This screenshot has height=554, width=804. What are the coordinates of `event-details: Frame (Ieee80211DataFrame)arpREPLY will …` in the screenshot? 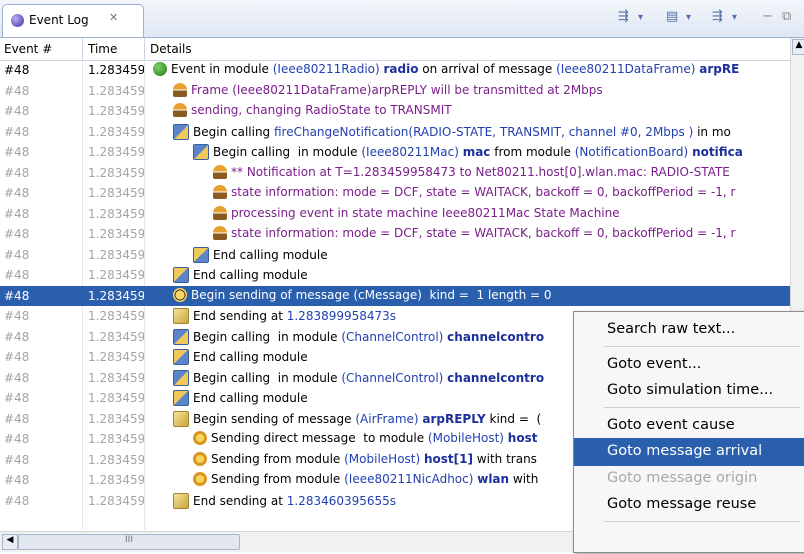 It's located at (388, 89).